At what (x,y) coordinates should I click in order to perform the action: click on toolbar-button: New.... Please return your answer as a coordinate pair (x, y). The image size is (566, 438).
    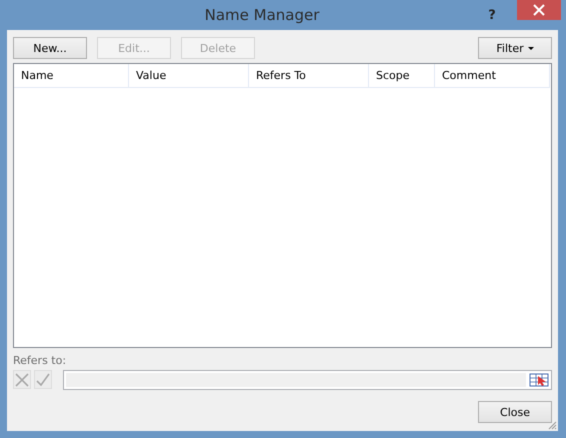
    Looking at the image, I should click on (50, 48).